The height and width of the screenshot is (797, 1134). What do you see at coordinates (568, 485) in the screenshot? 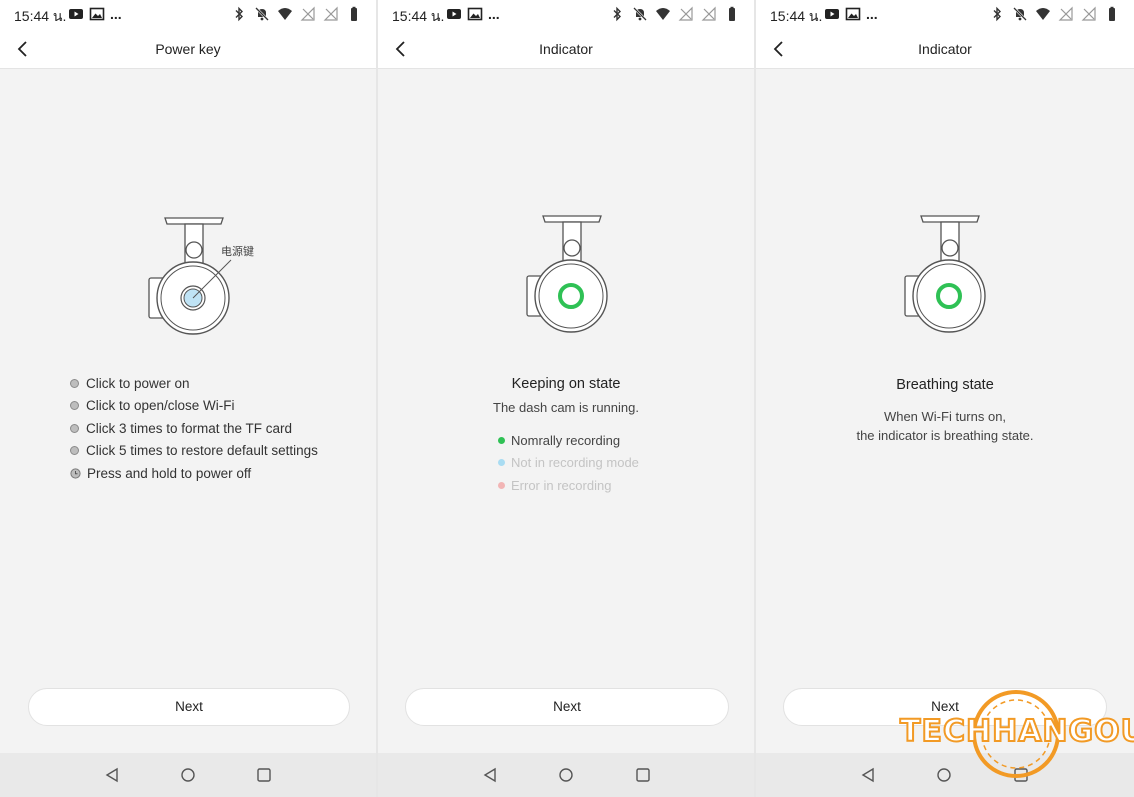
I see `legend-item-error: Error in recording` at bounding box center [568, 485].